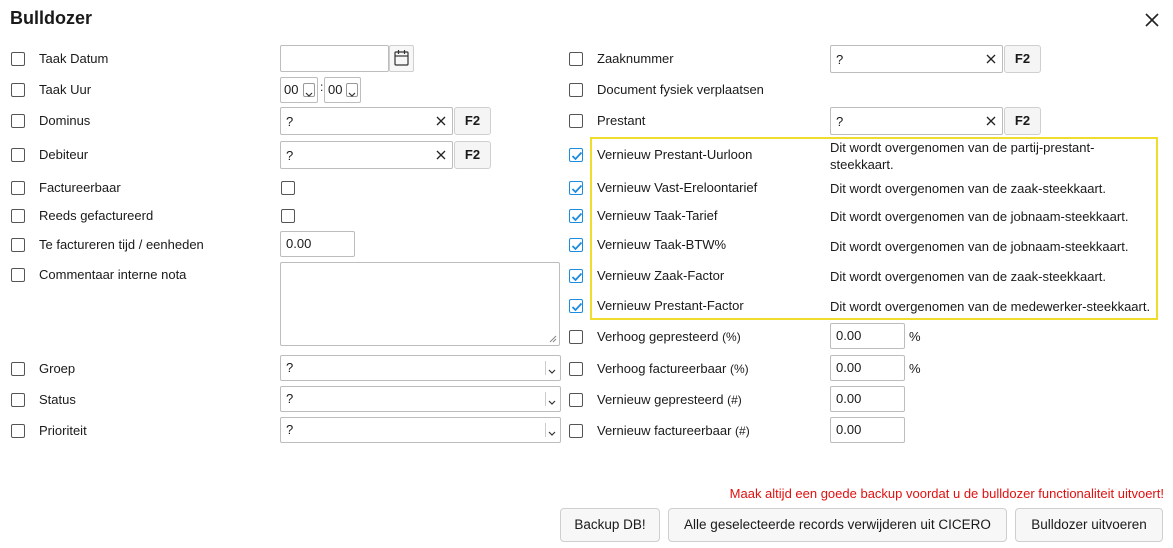  What do you see at coordinates (621, 120) in the screenshot?
I see `prestant-label: Prestant` at bounding box center [621, 120].